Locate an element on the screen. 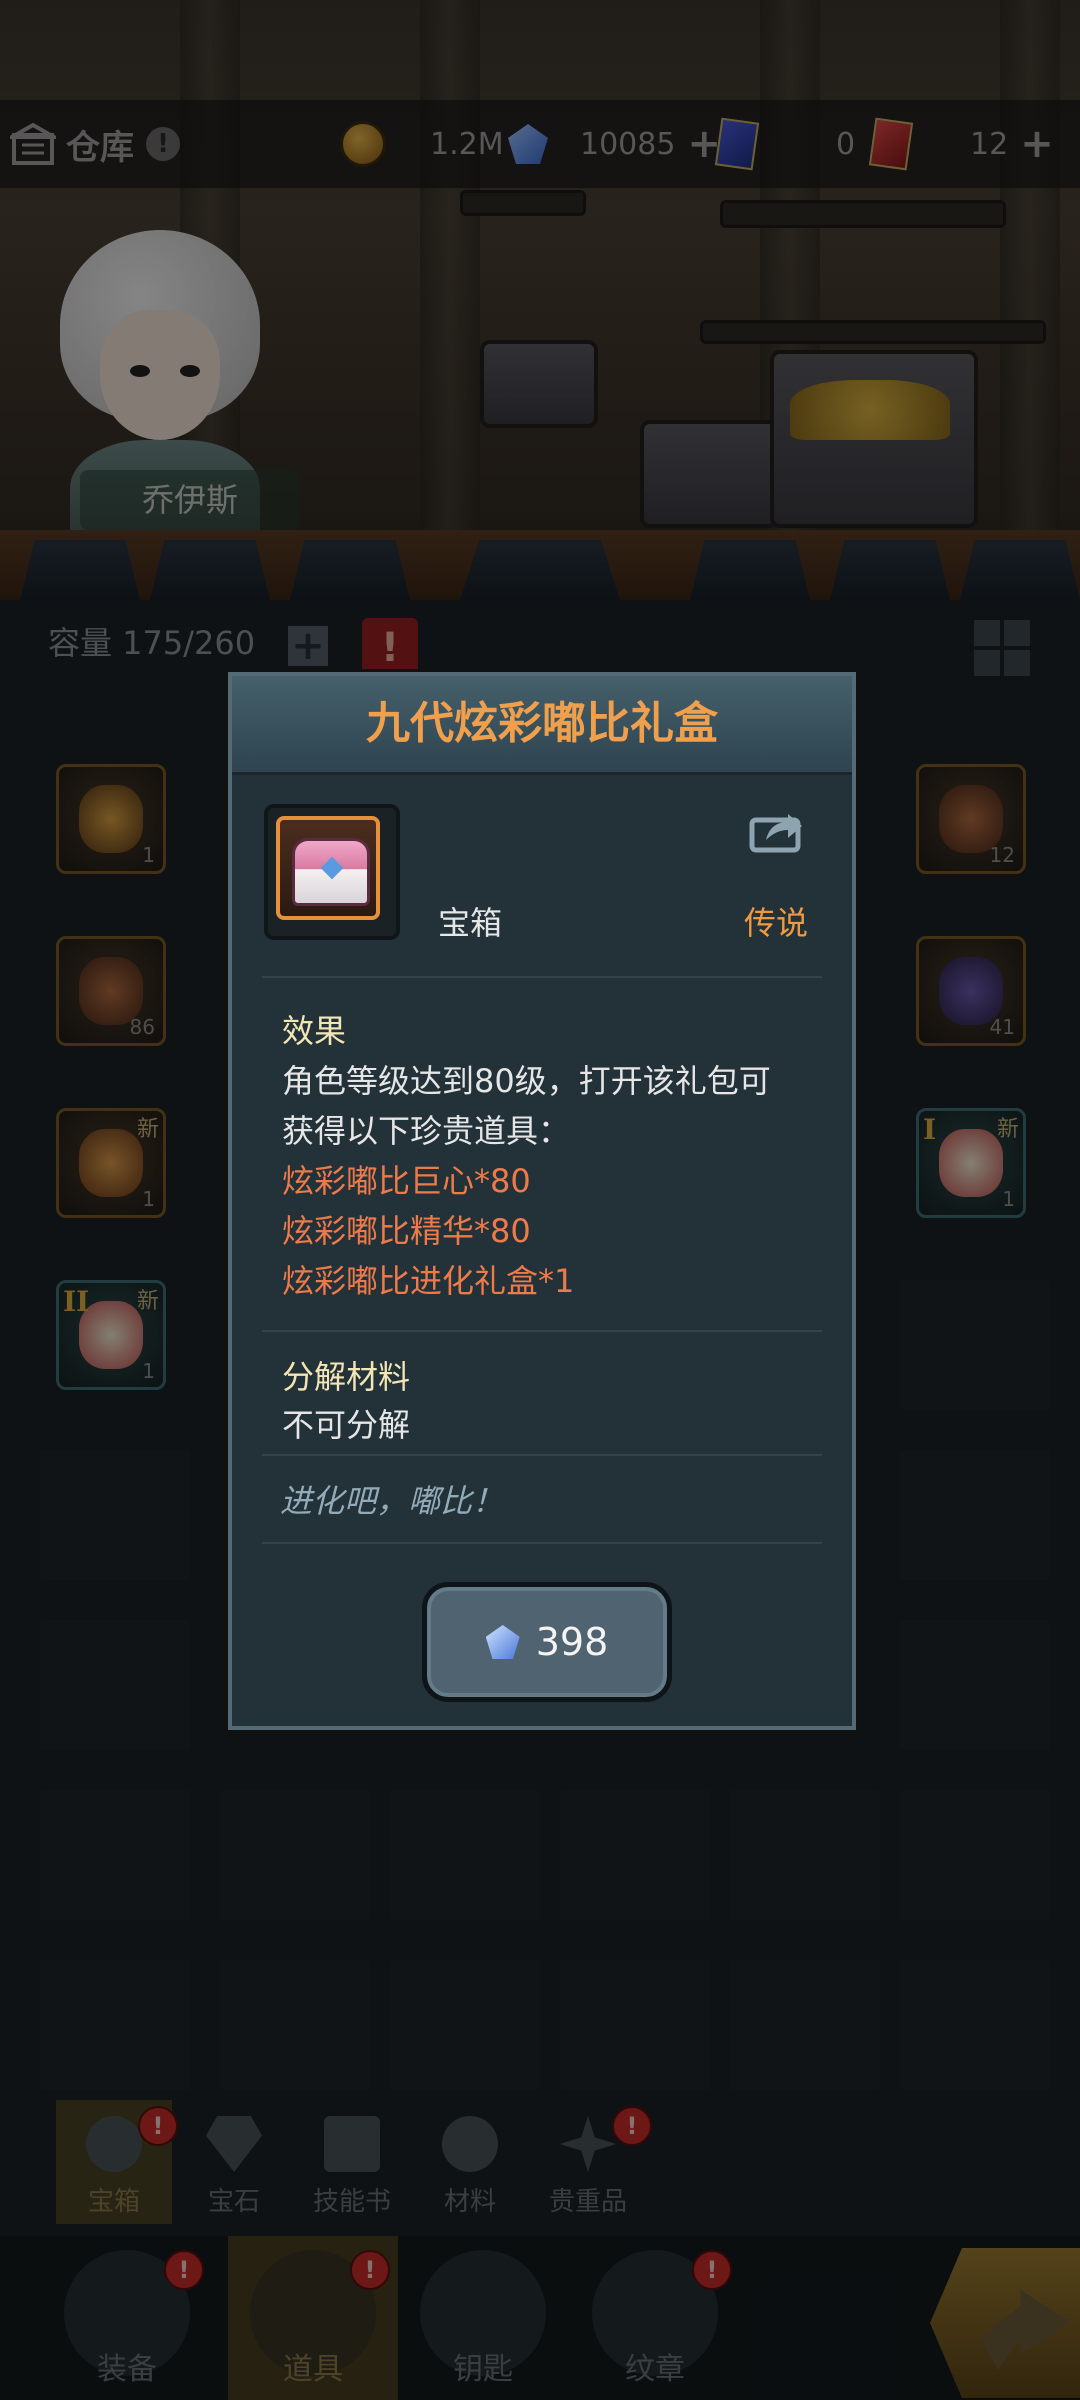 This screenshot has height=2400, width=1080. reward-item: 炫彩嘟比巨心*80 is located at coordinates (406, 1181).